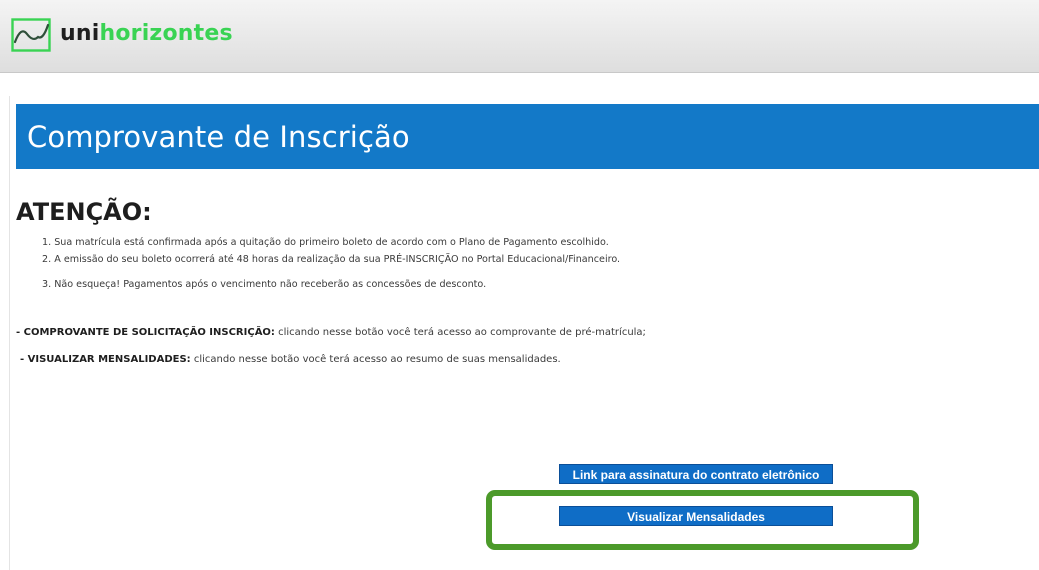 The width and height of the screenshot is (1039, 570). What do you see at coordinates (105, 359) in the screenshot?
I see `monthly-description-label: - VISUALIZAR MENSALIDADES:` at bounding box center [105, 359].